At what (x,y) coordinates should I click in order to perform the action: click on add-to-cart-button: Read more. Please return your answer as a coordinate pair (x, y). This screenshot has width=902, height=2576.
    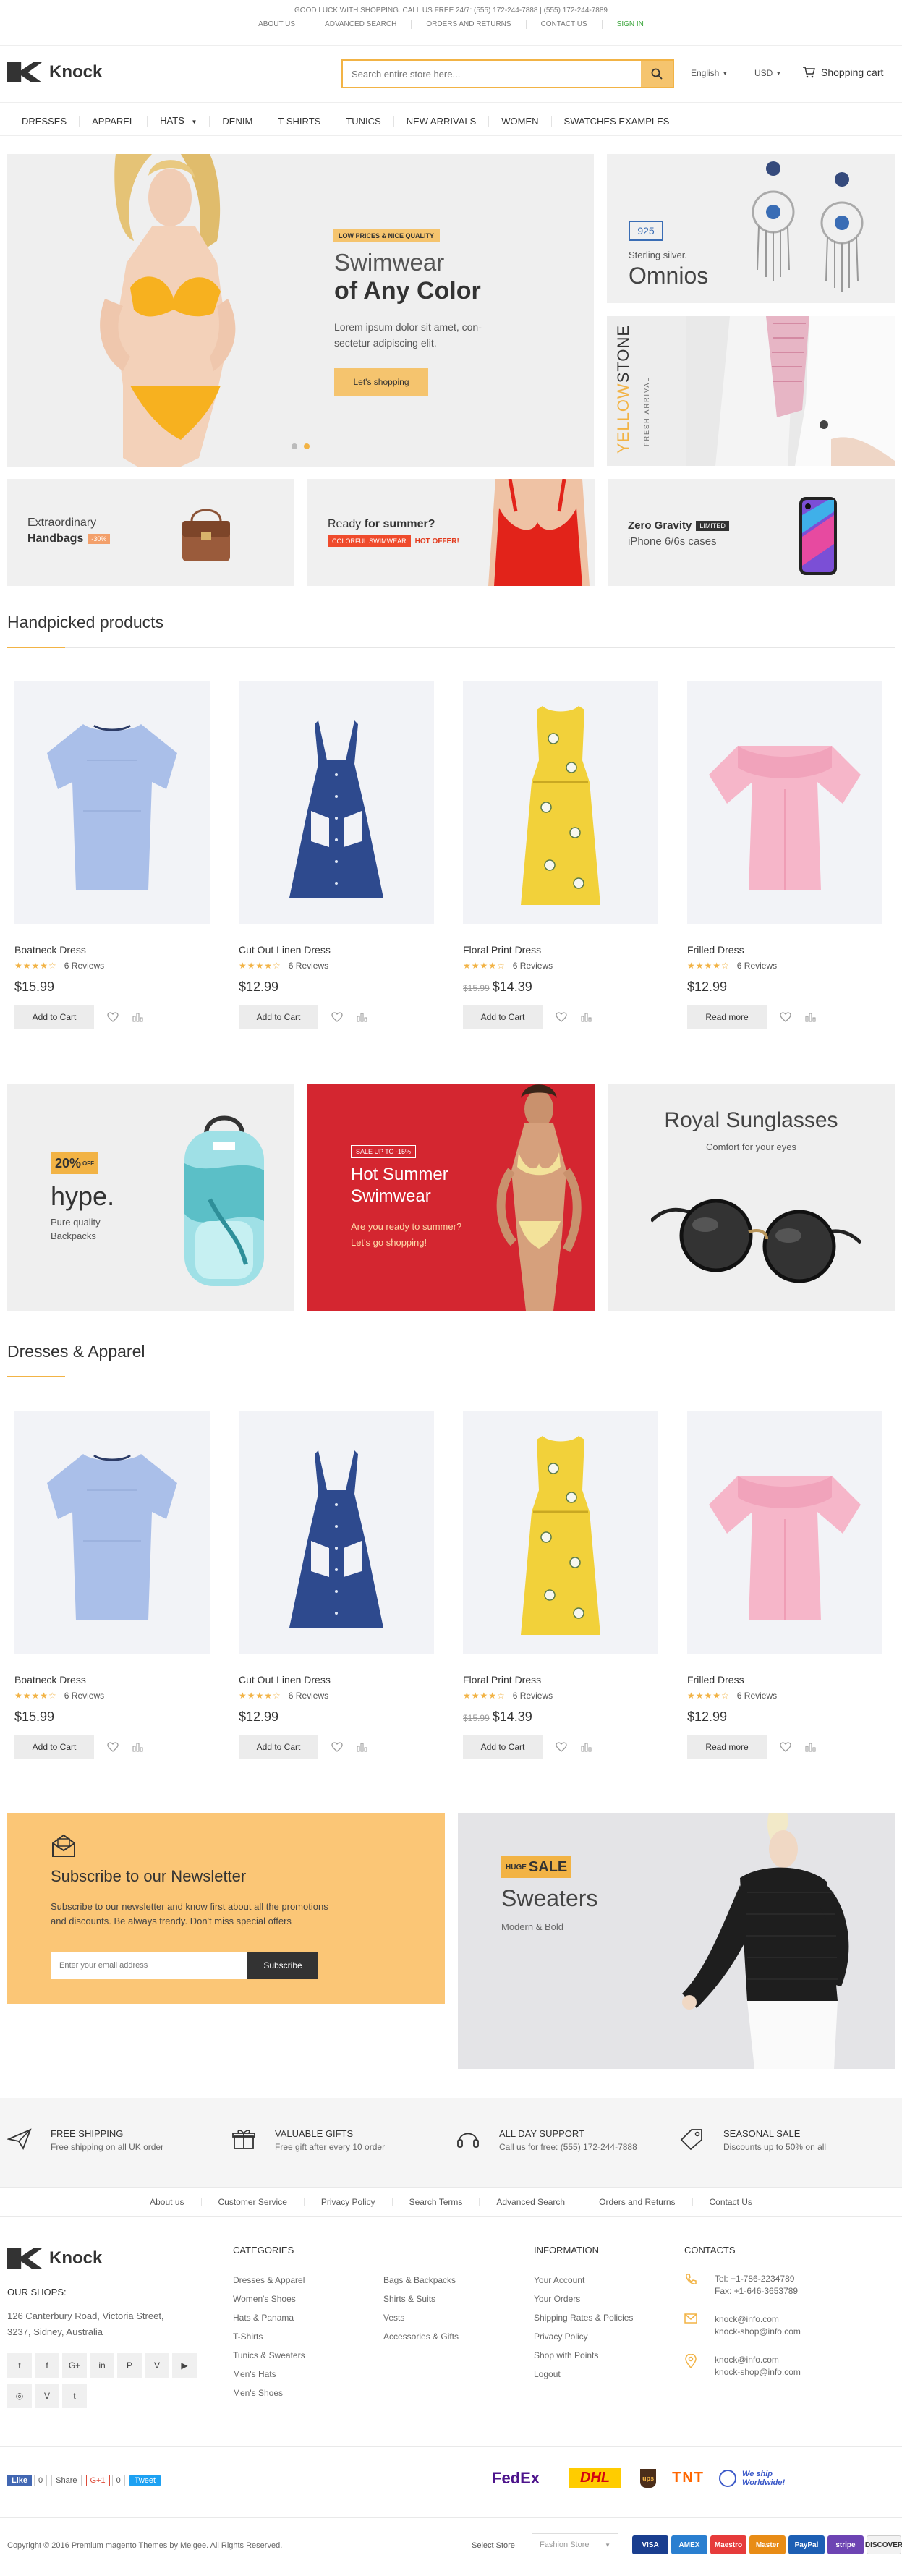
    Looking at the image, I should click on (727, 1017).